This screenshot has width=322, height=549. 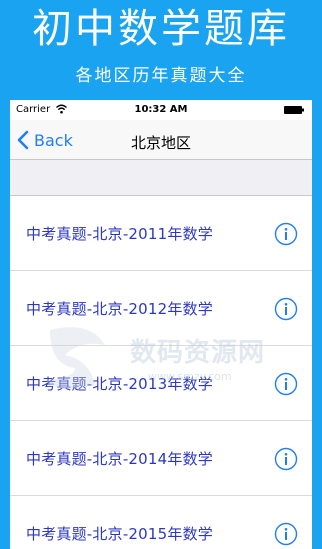 I want to click on list-item-label: 中考真题-北京-2012年数学, so click(x=119, y=308).